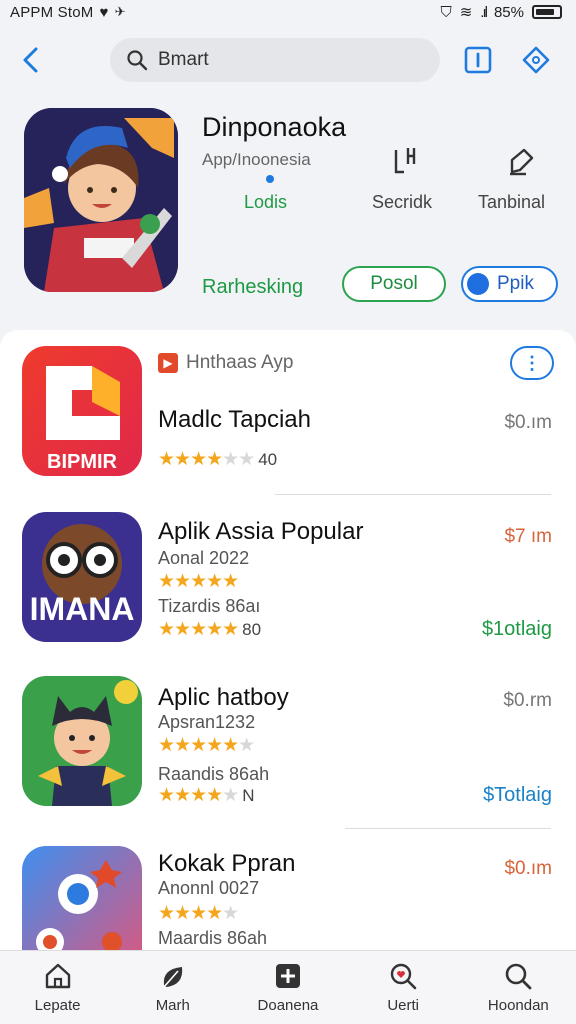 Image resolution: width=576 pixels, height=1024 pixels. What do you see at coordinates (206, 795) in the screenshot?
I see `rating-stars-secondary: ★★★★★ N` at bounding box center [206, 795].